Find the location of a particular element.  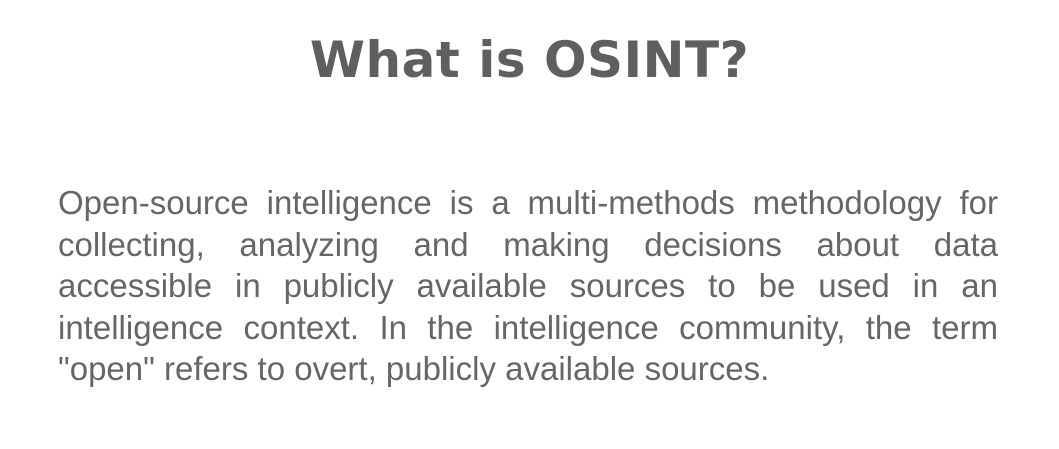

page-title: What is OSINT? is located at coordinates (529, 60).